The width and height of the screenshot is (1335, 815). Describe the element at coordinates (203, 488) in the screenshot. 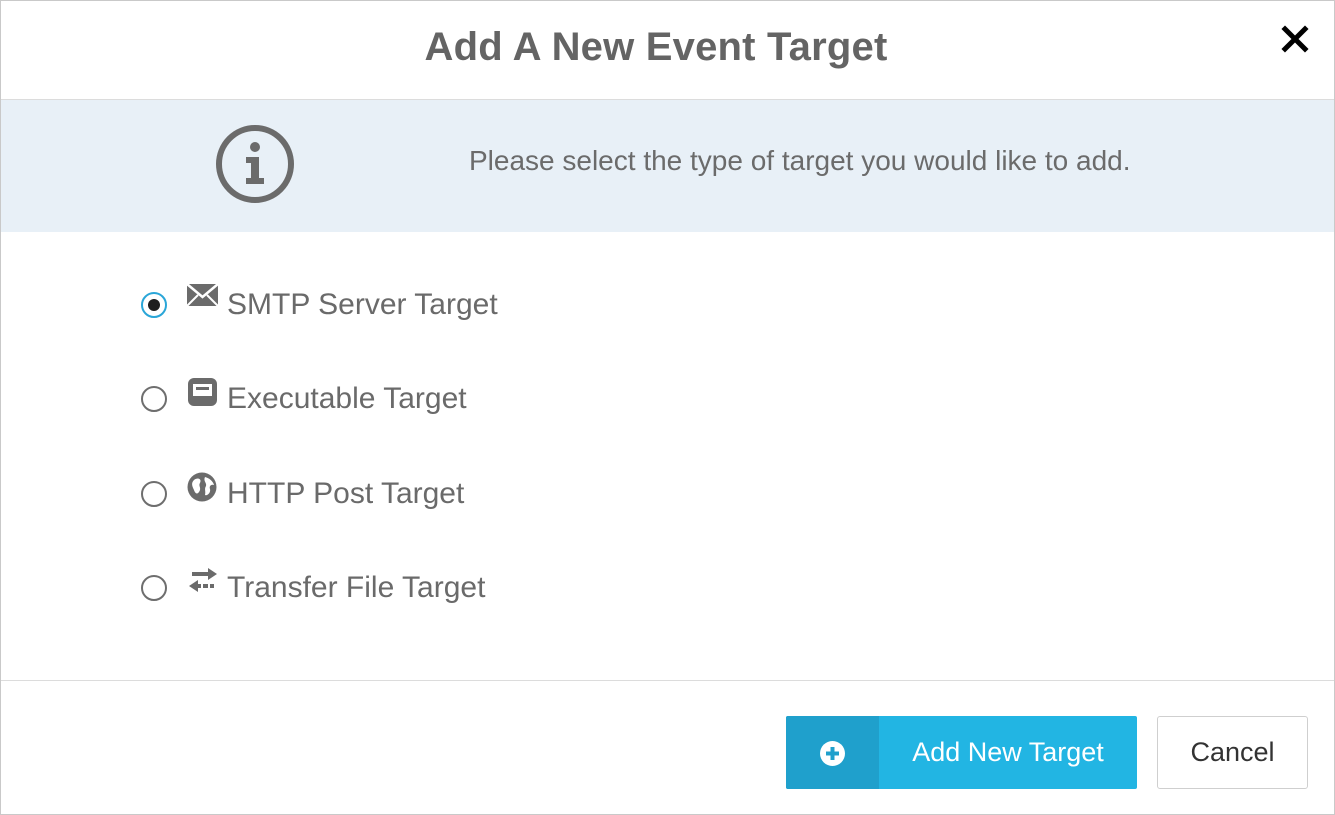

I see `globe-icon` at that location.